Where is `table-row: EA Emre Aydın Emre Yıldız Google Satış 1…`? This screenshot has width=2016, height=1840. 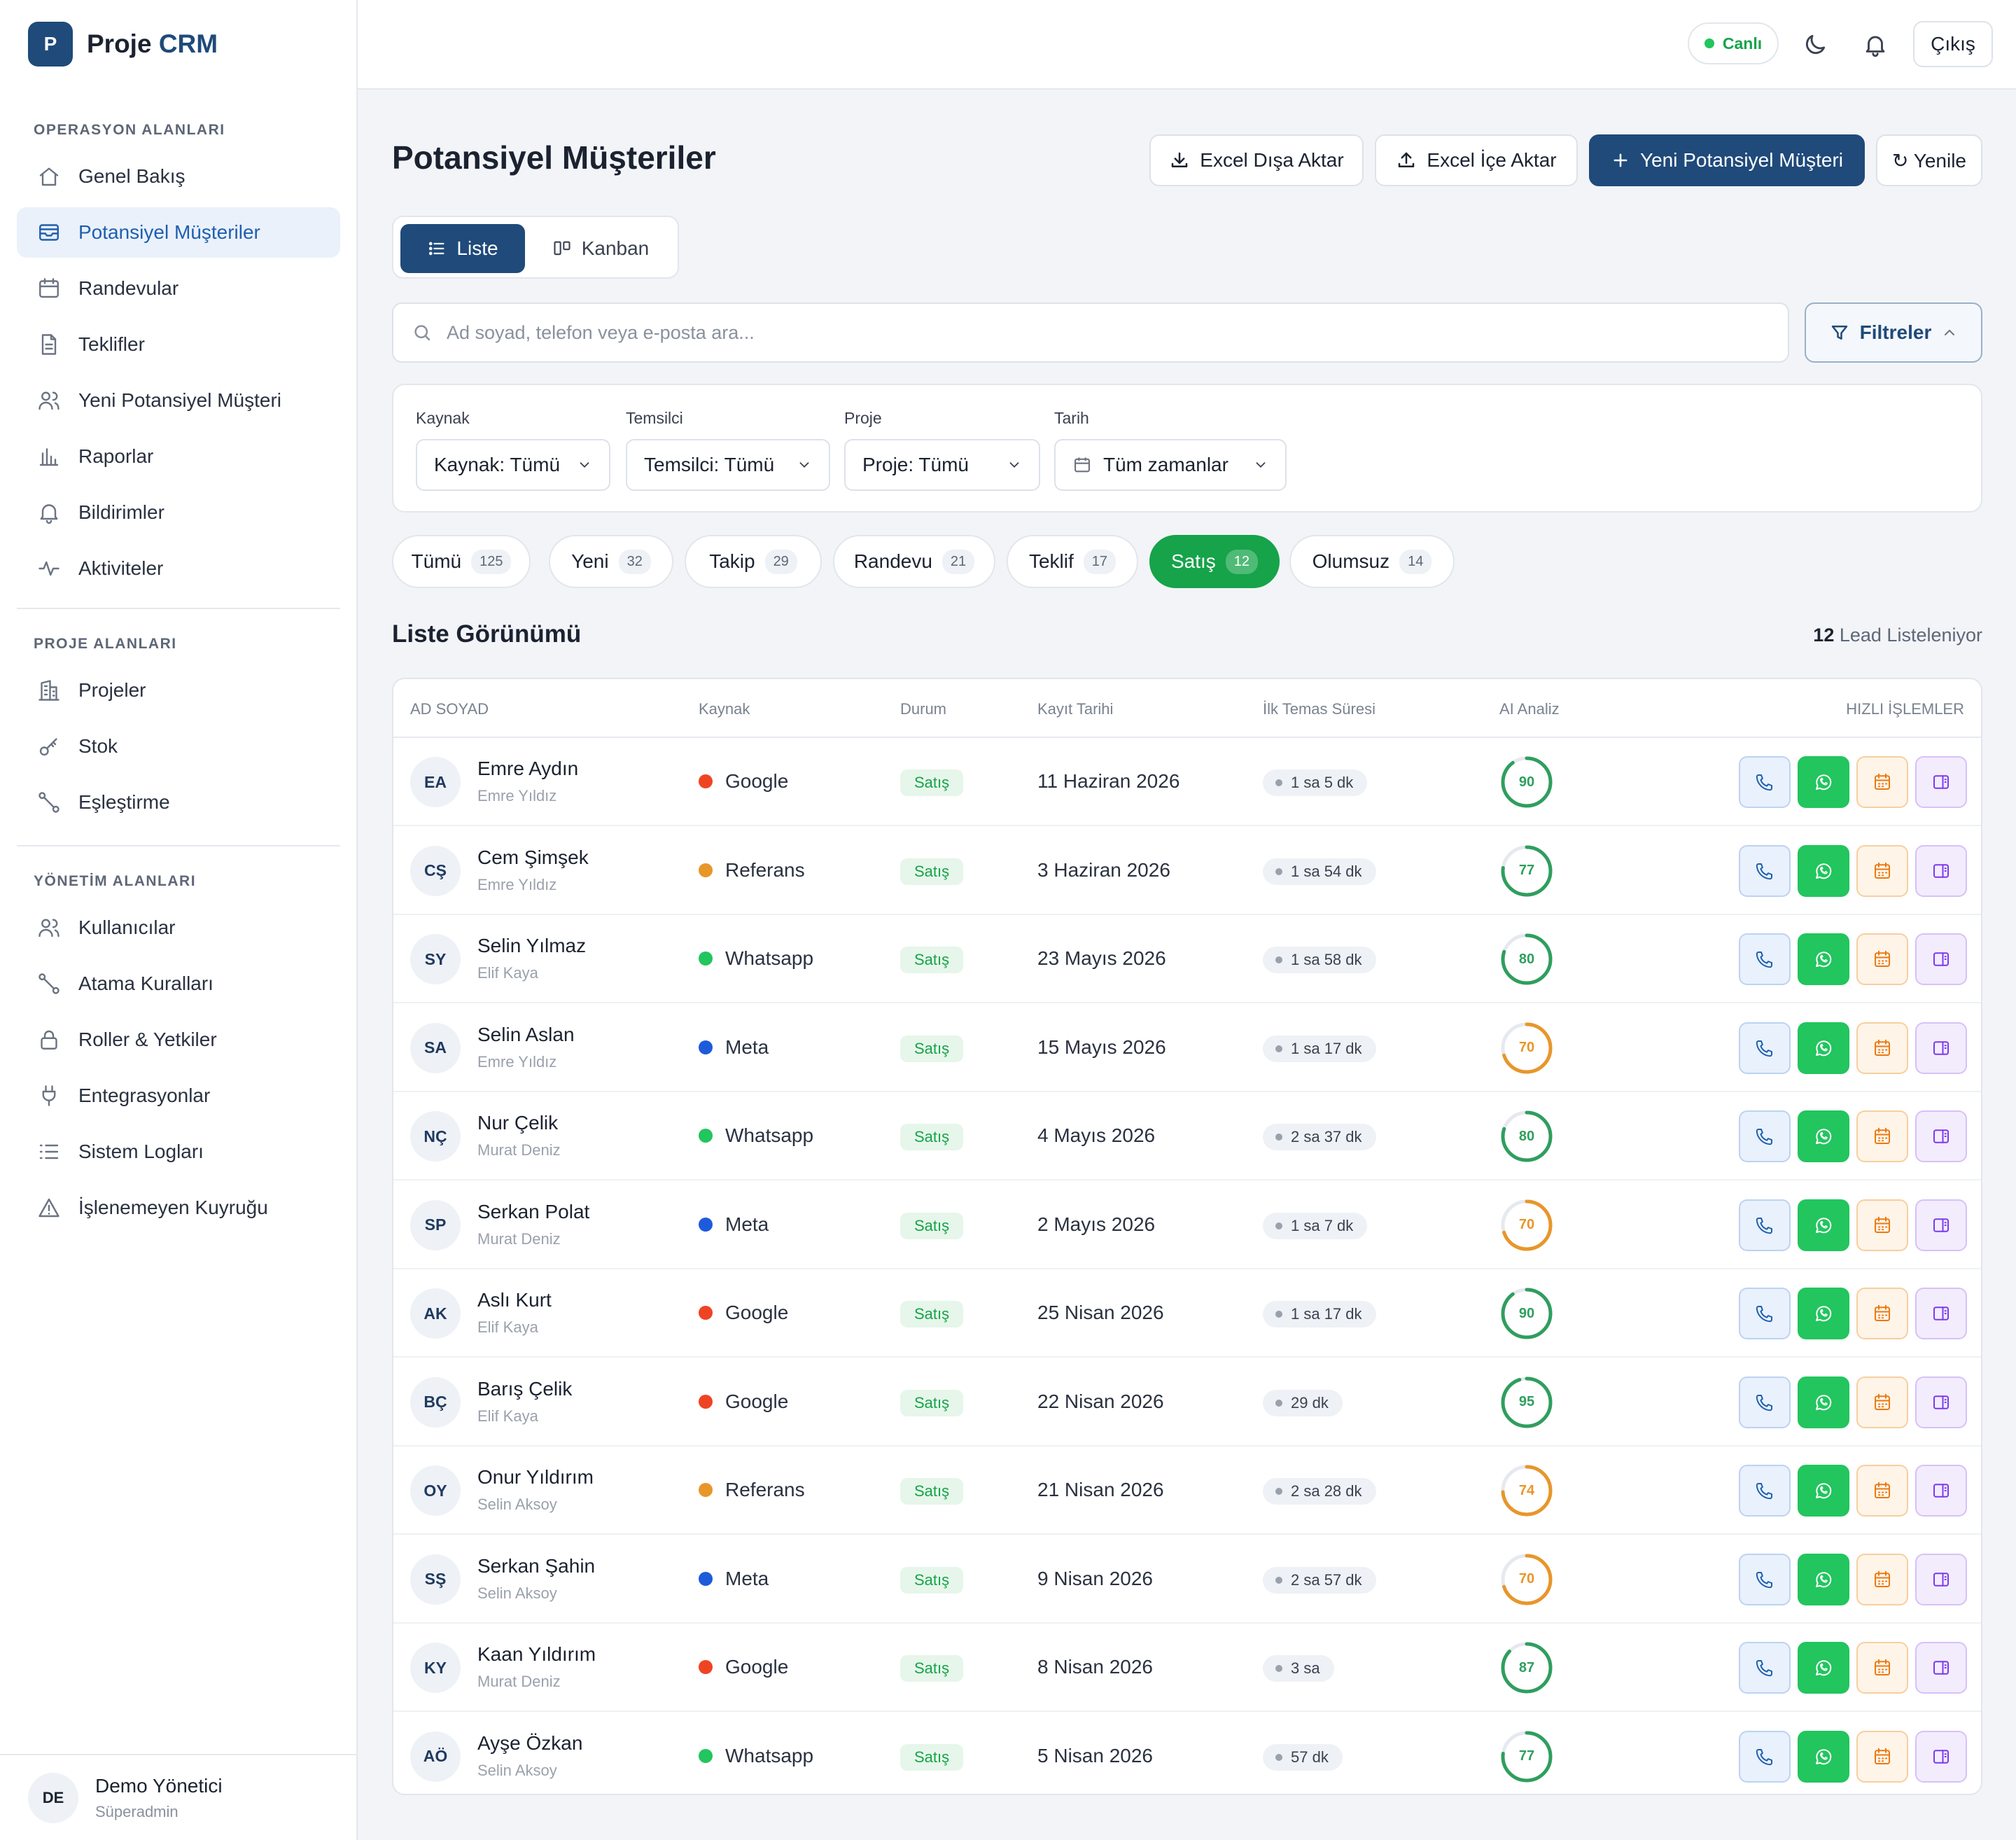 table-row: EA Emre Aydın Emre Yıldız Google Satış 1… is located at coordinates (1187, 782).